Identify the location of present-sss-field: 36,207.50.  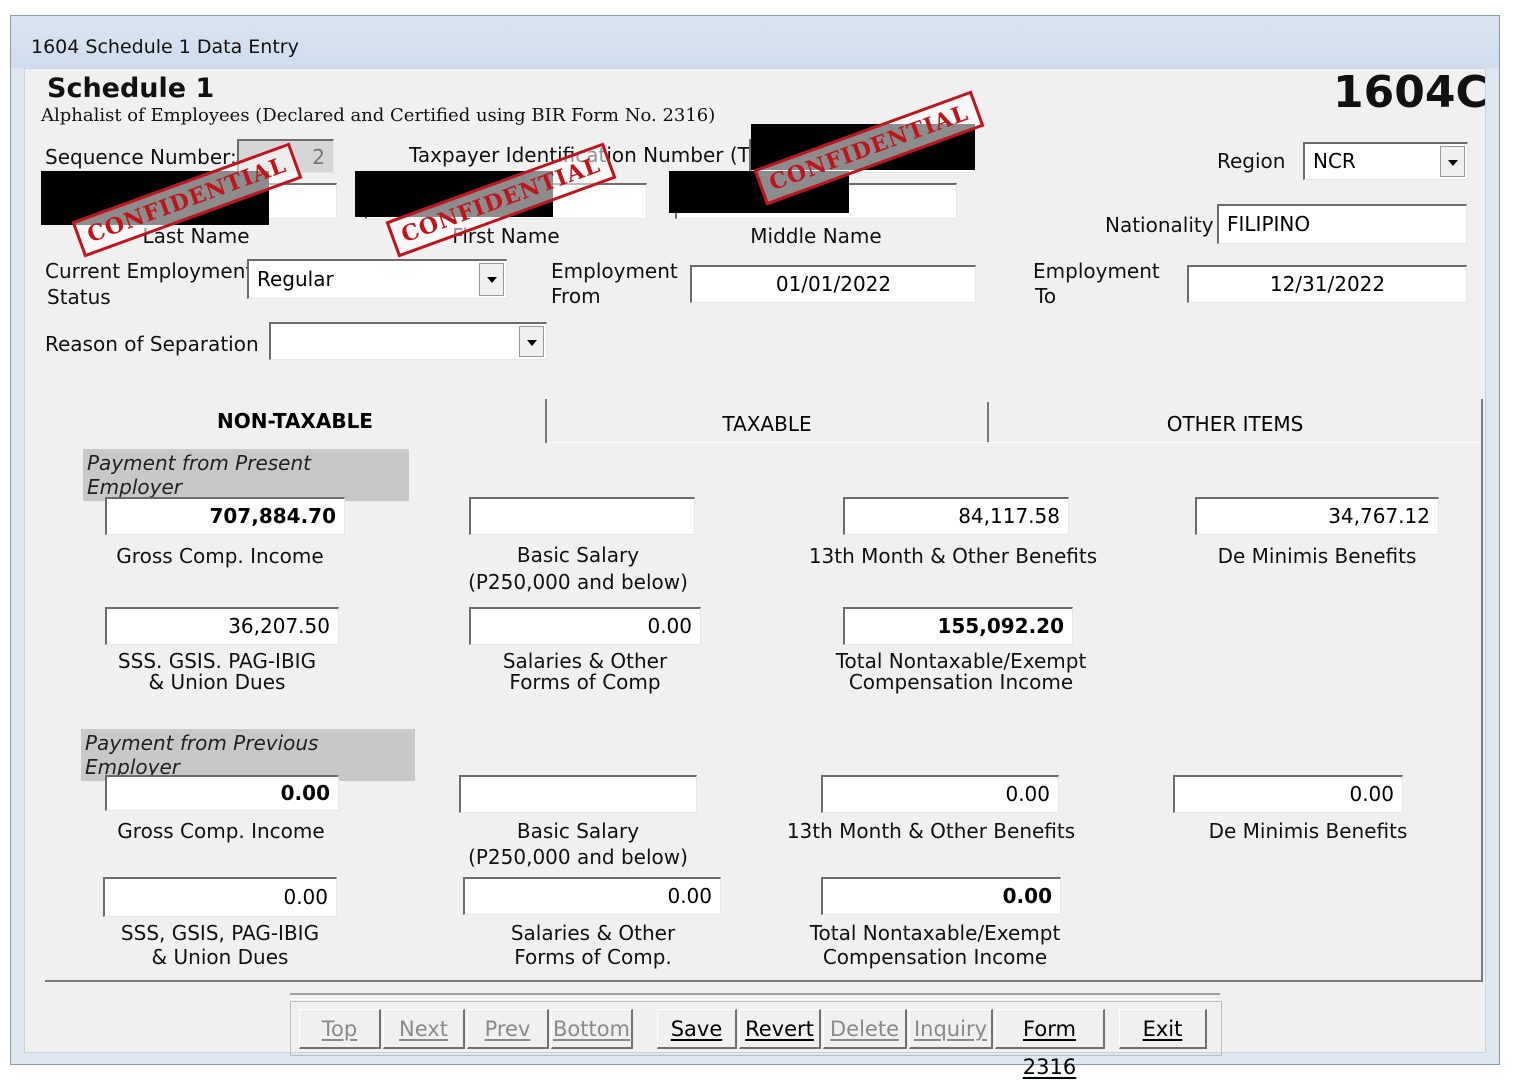
(222, 626).